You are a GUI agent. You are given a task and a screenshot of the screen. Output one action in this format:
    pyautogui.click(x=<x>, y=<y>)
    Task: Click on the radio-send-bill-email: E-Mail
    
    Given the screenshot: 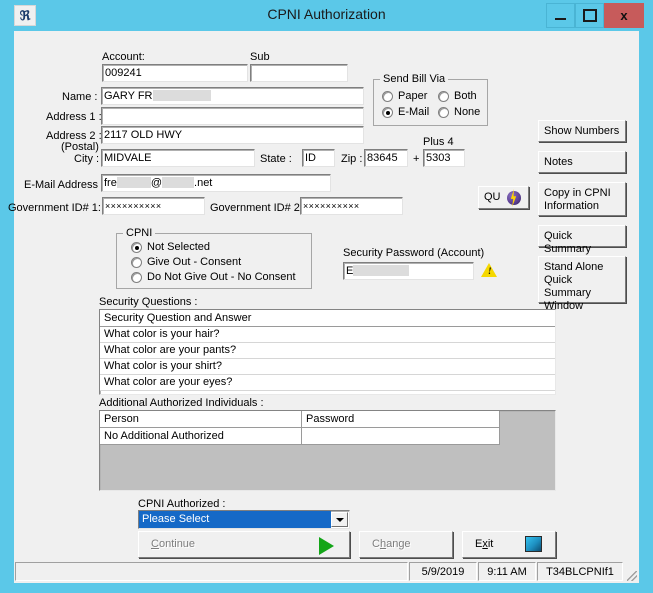 What is the action you would take?
    pyautogui.click(x=405, y=112)
    